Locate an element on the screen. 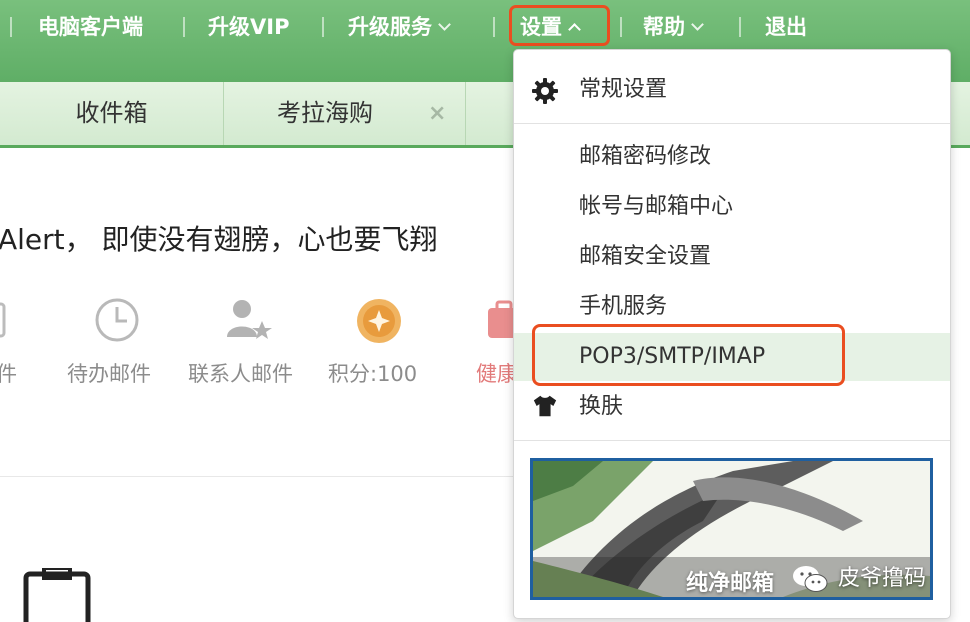 The width and height of the screenshot is (970, 622). quick-link-points: 积分:100 is located at coordinates (372, 373).